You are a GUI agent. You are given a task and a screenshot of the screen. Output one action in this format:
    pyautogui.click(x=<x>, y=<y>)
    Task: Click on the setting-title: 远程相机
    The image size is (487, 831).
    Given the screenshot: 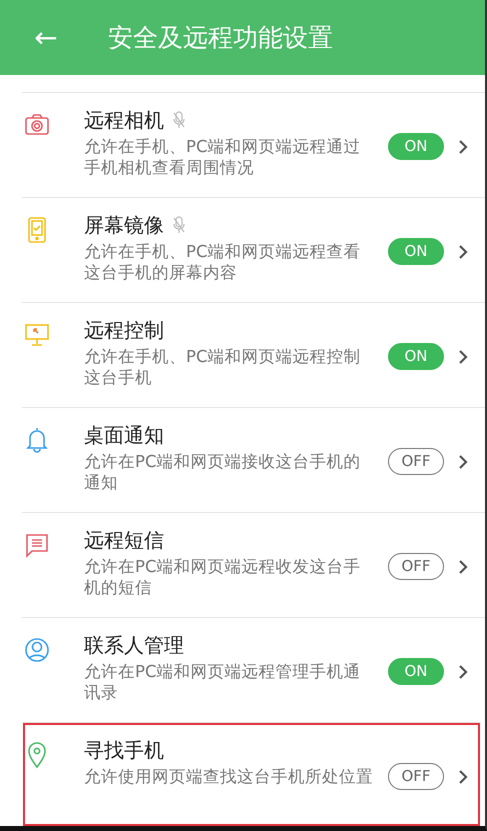 What is the action you would take?
    pyautogui.click(x=124, y=120)
    